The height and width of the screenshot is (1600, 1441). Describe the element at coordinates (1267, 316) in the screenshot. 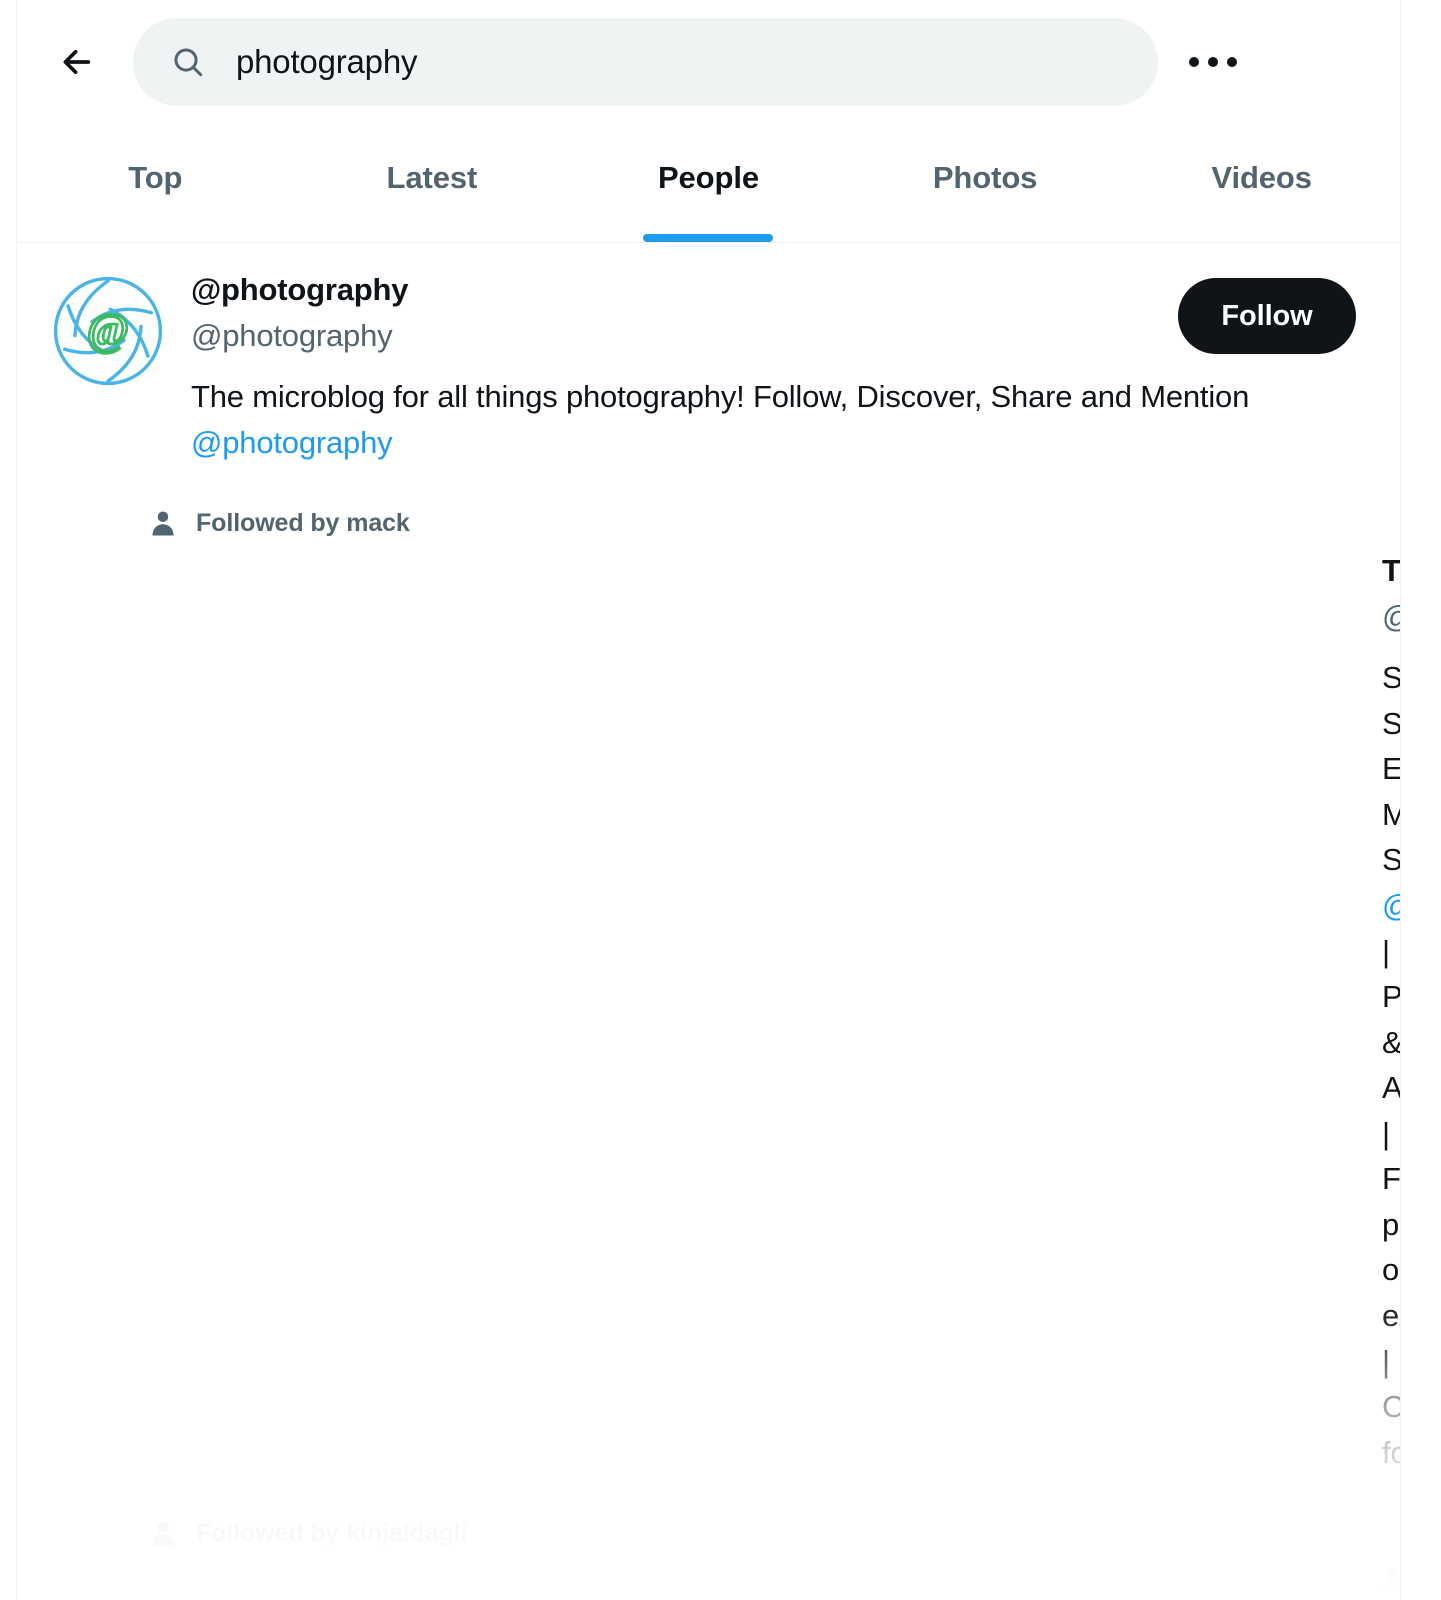

I see `follow-button: Follow` at that location.